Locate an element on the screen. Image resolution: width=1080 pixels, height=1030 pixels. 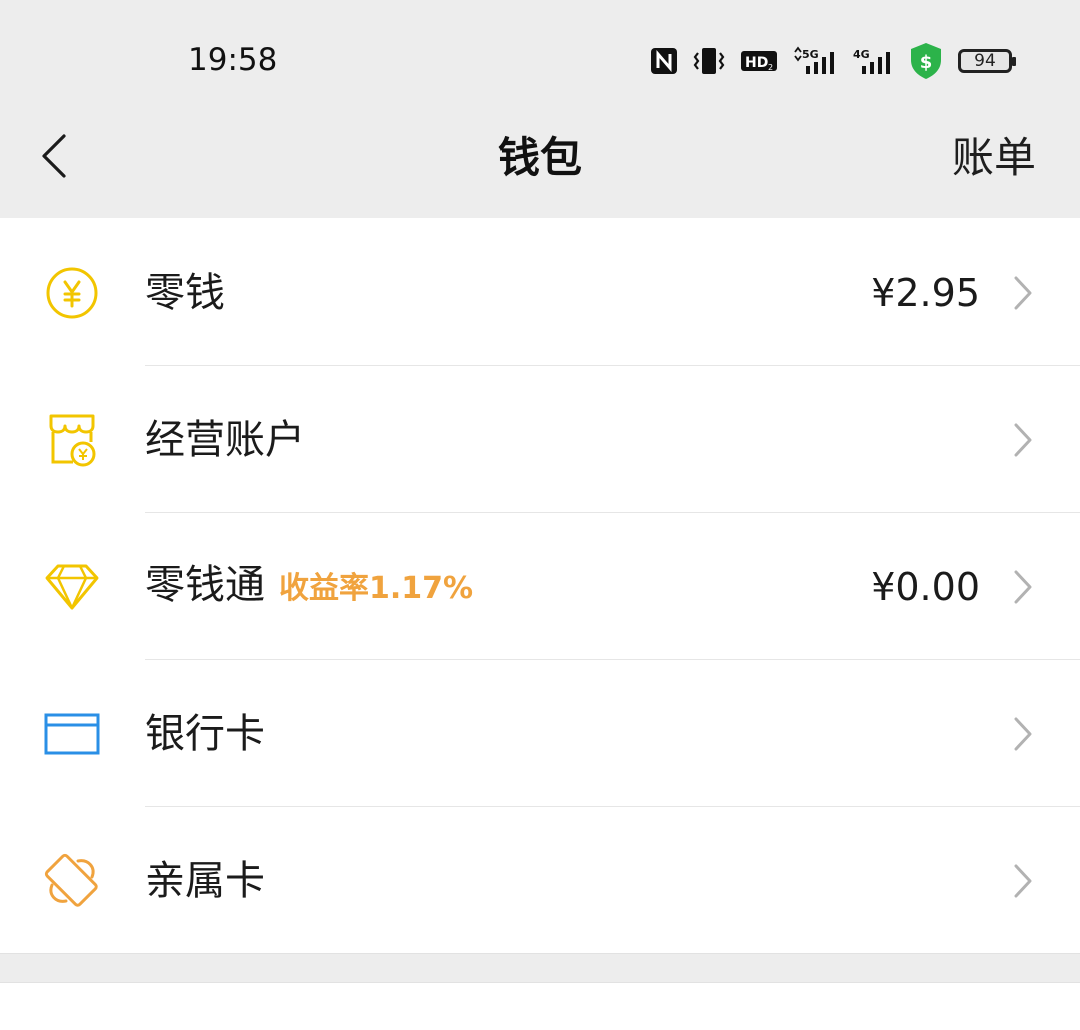
status-time: 19:58 is located at coordinates (233, 60).